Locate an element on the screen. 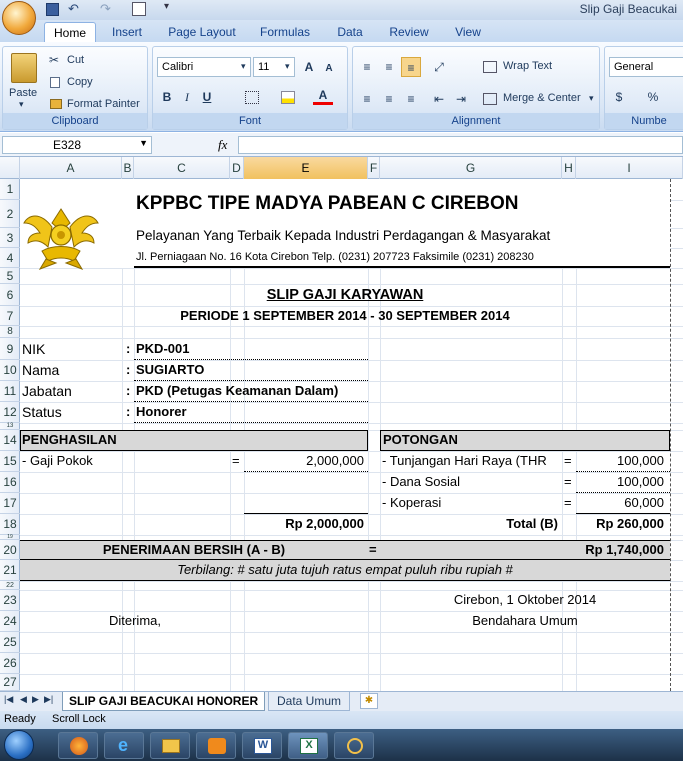 Image resolution: width=683 pixels, height=761 pixels. column-header: H is located at coordinates (569, 168).